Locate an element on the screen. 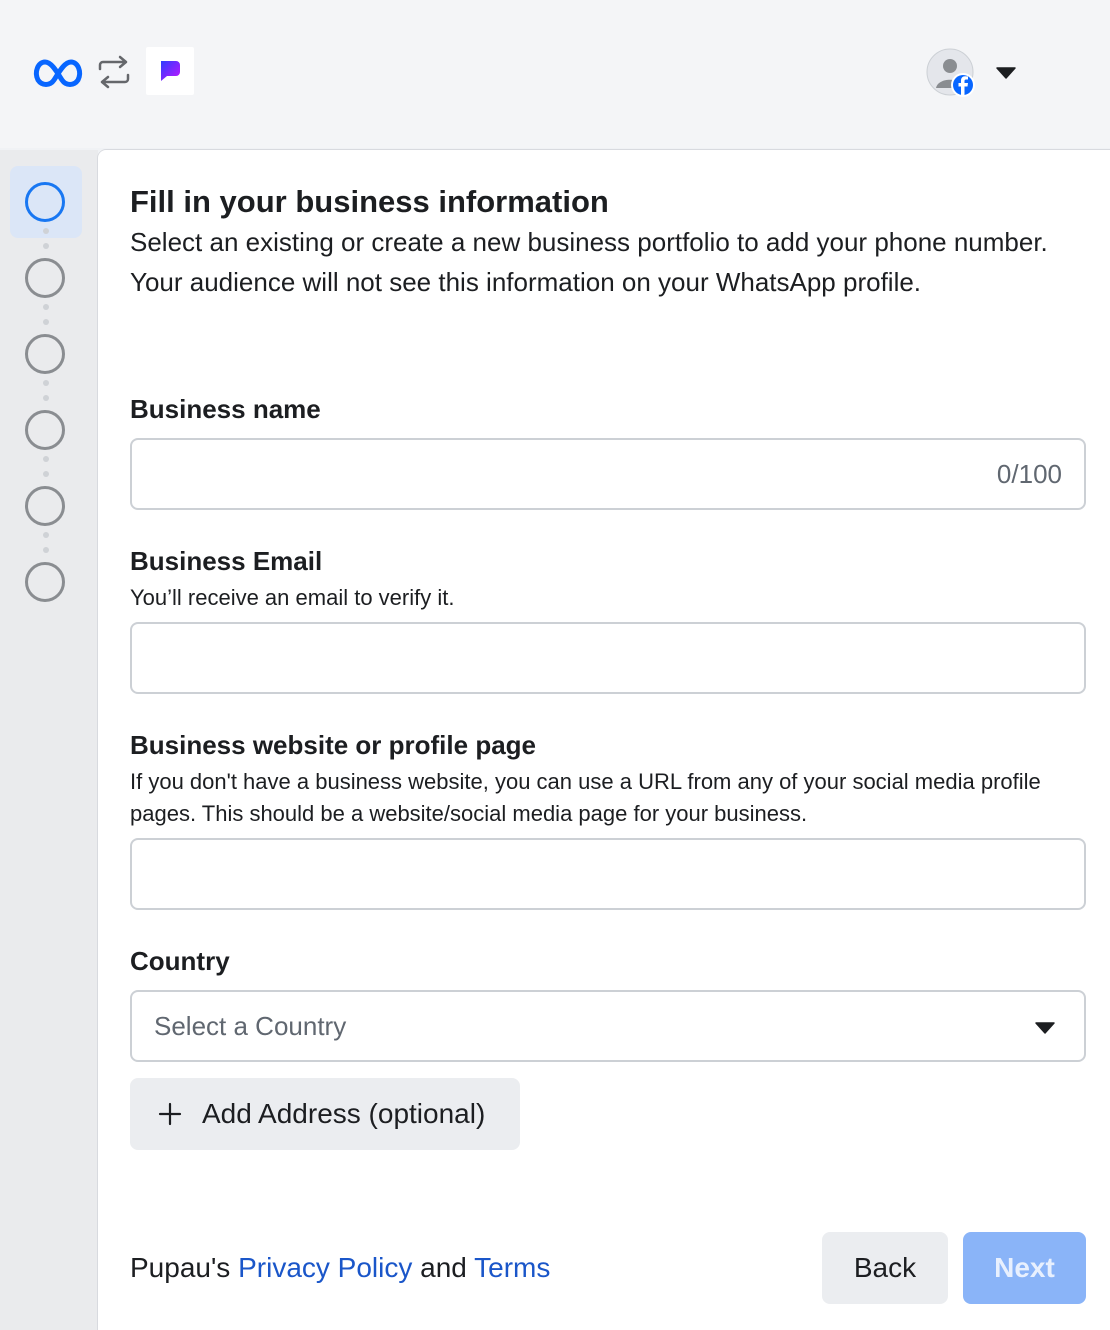 The image size is (1110, 1330). legal-and: and is located at coordinates (443, 1267).